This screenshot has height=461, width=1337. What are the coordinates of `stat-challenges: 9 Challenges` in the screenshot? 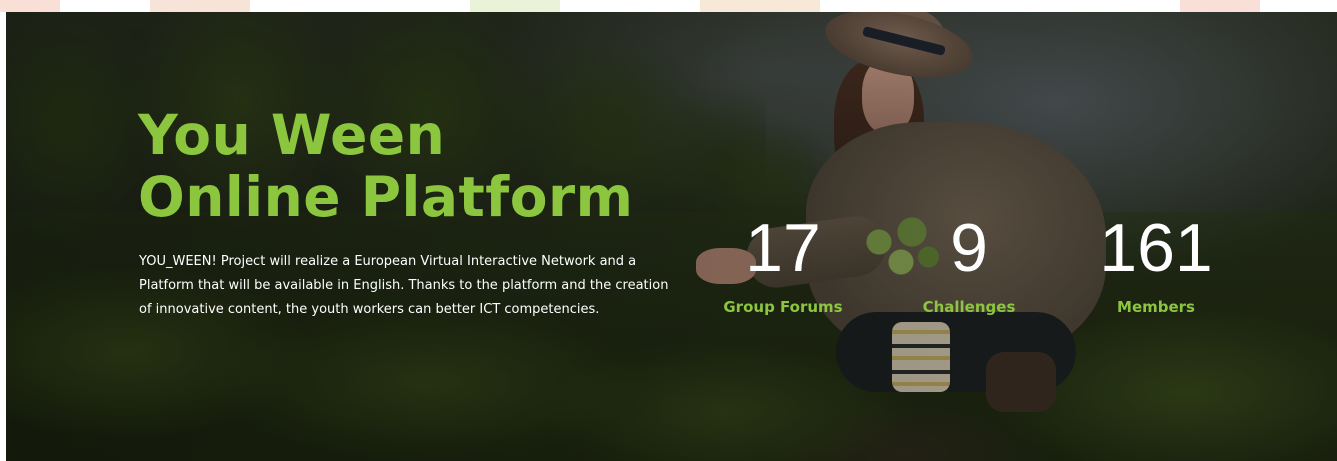 It's located at (969, 264).